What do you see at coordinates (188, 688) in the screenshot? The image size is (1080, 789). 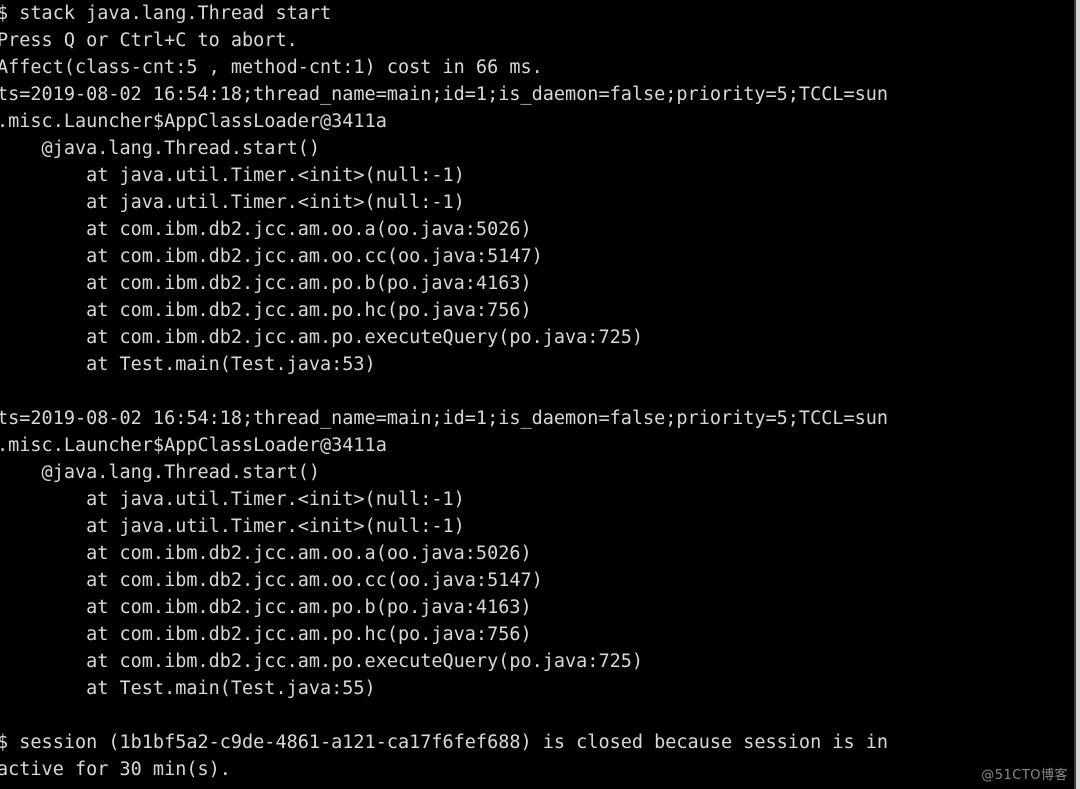 I see `terminal-line: at Test.main(Test.java:55)` at bounding box center [188, 688].